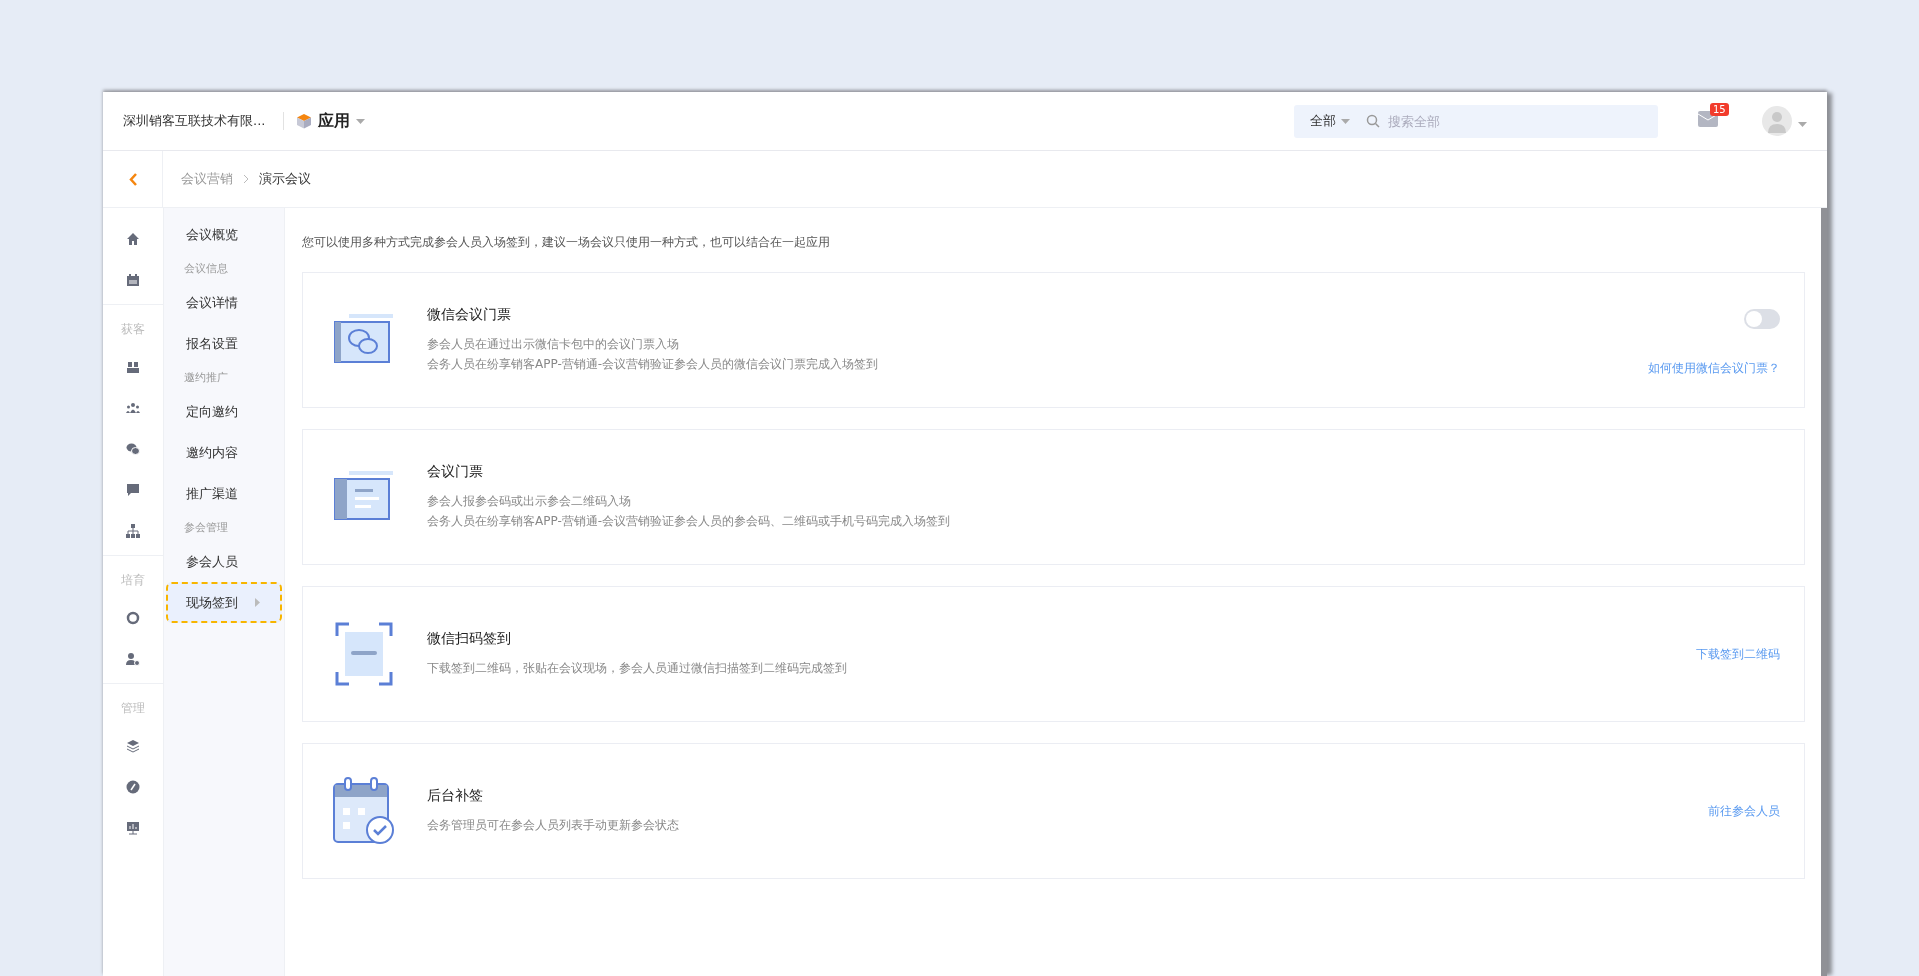  I want to click on hierarchy-icon, so click(133, 530).